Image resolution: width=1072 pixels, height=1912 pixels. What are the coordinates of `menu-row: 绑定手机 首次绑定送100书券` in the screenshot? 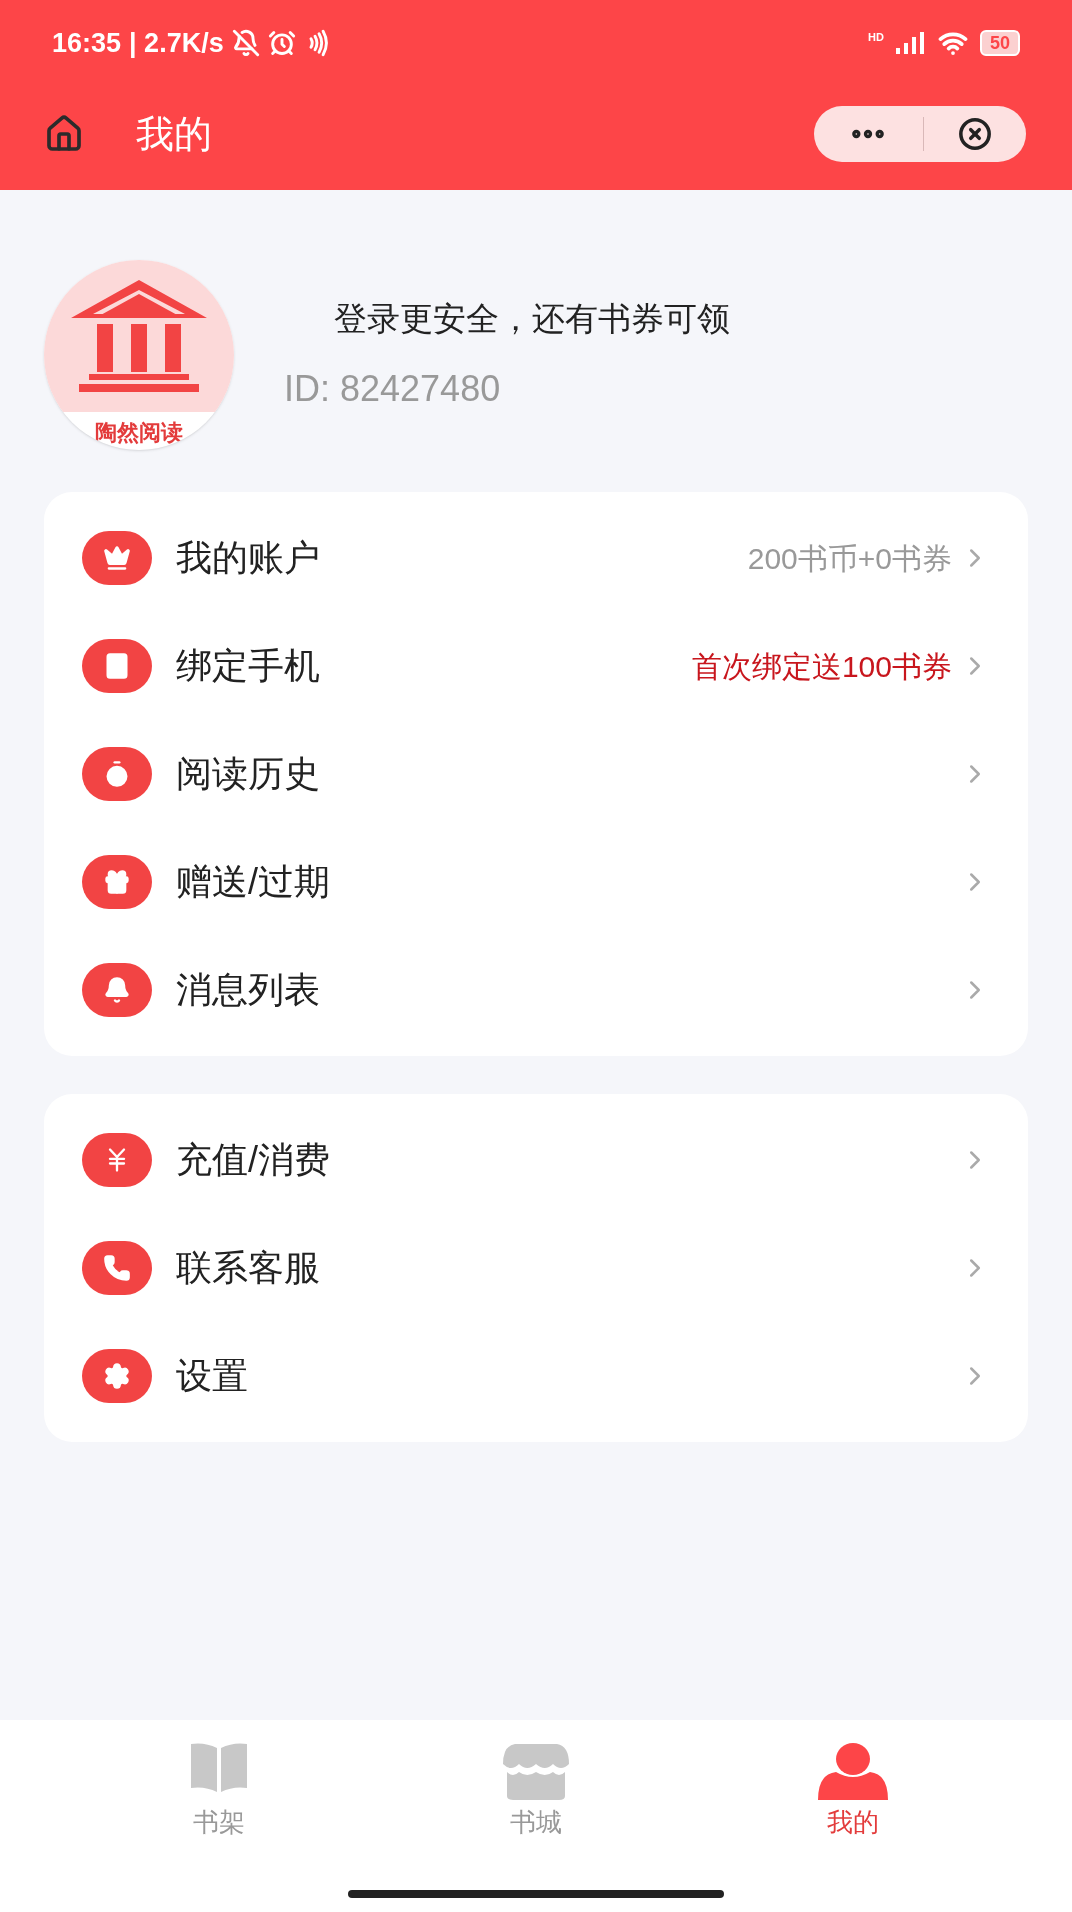 It's located at (536, 666).